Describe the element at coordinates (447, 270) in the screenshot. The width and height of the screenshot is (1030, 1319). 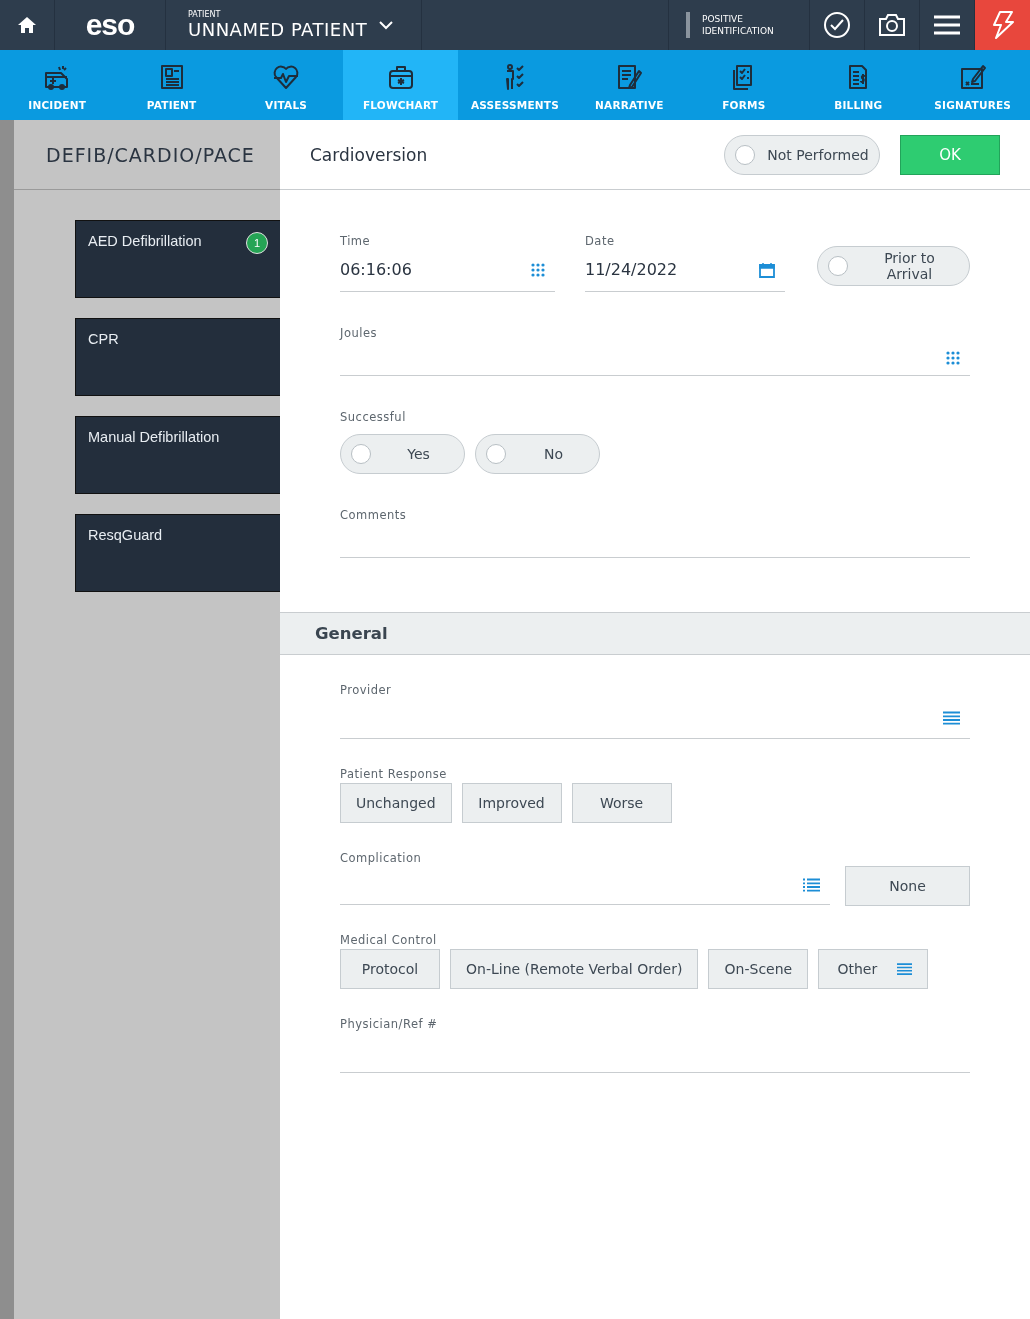
I see `time-field: 06:16:06` at that location.